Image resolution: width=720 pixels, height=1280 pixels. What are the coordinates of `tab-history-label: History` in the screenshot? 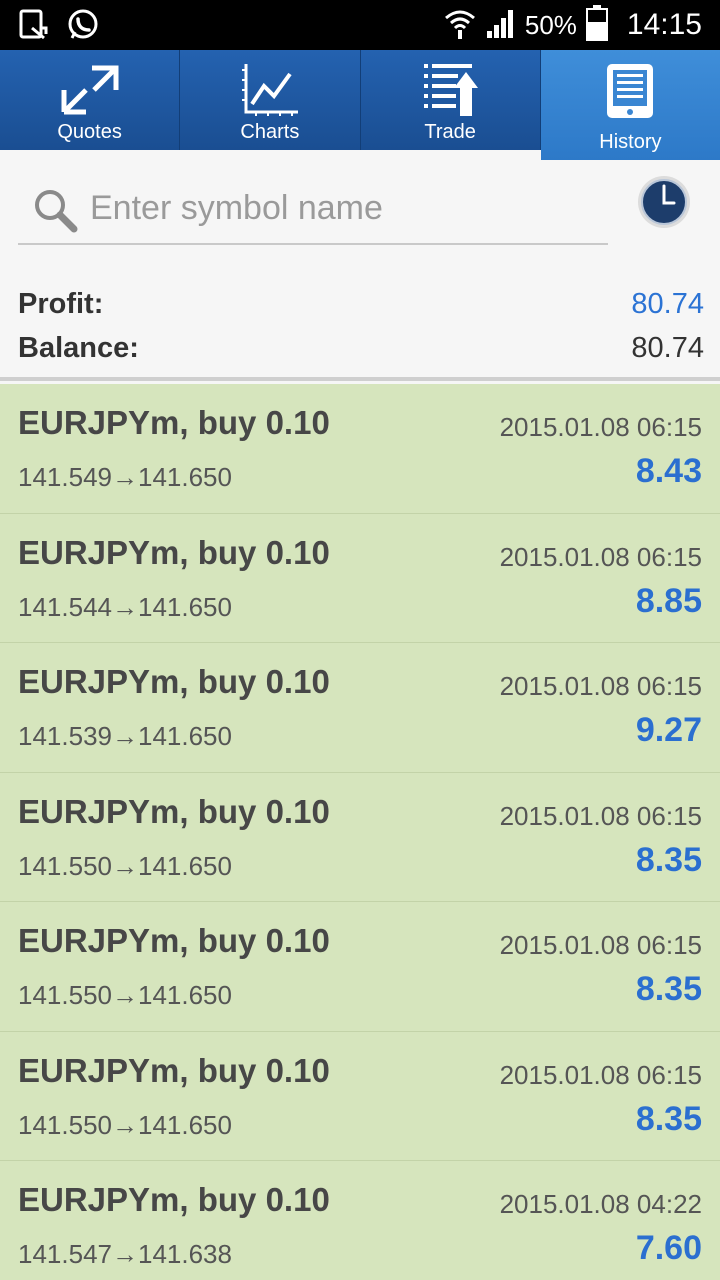 It's located at (630, 142).